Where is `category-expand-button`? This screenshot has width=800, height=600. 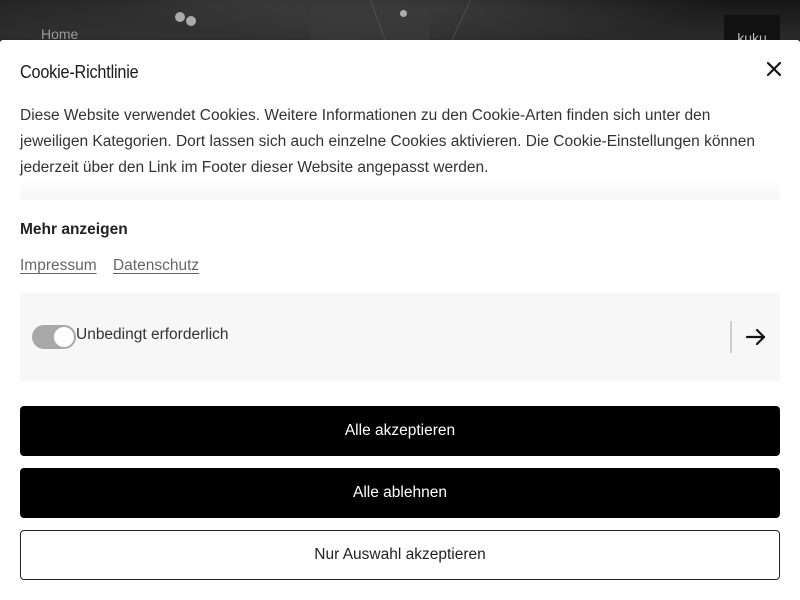
category-expand-button is located at coordinates (756, 337).